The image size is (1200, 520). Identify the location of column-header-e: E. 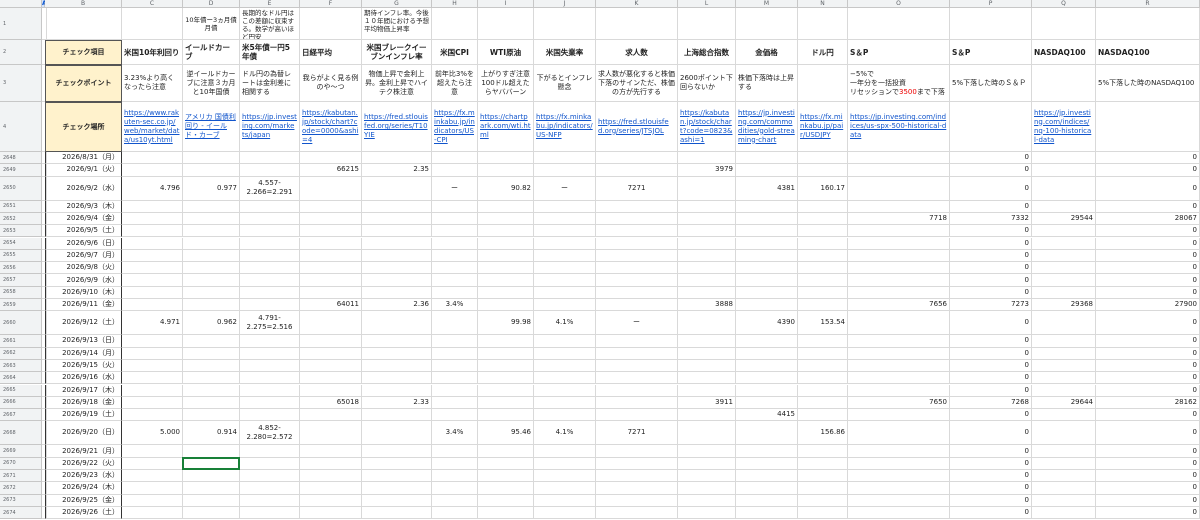
(270, 4).